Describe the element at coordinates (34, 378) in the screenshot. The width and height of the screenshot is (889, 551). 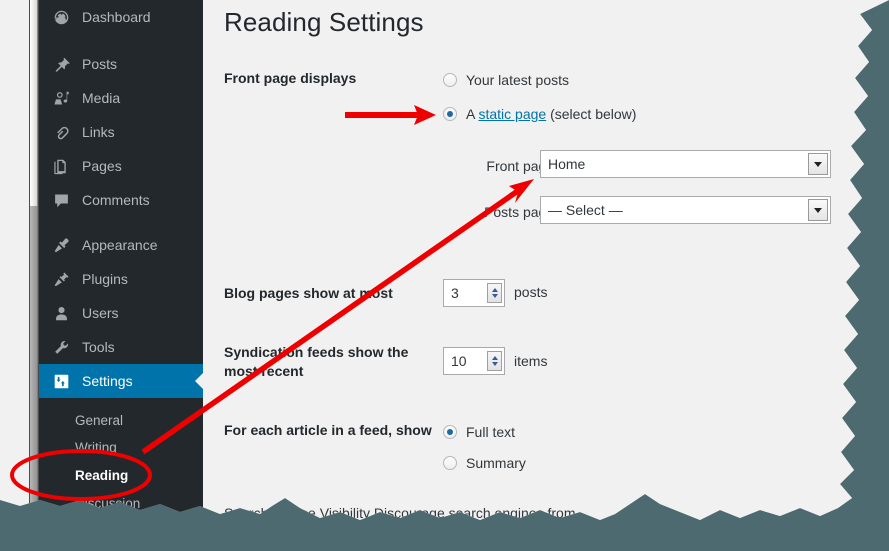
I see `scrollbar-track-lower` at that location.